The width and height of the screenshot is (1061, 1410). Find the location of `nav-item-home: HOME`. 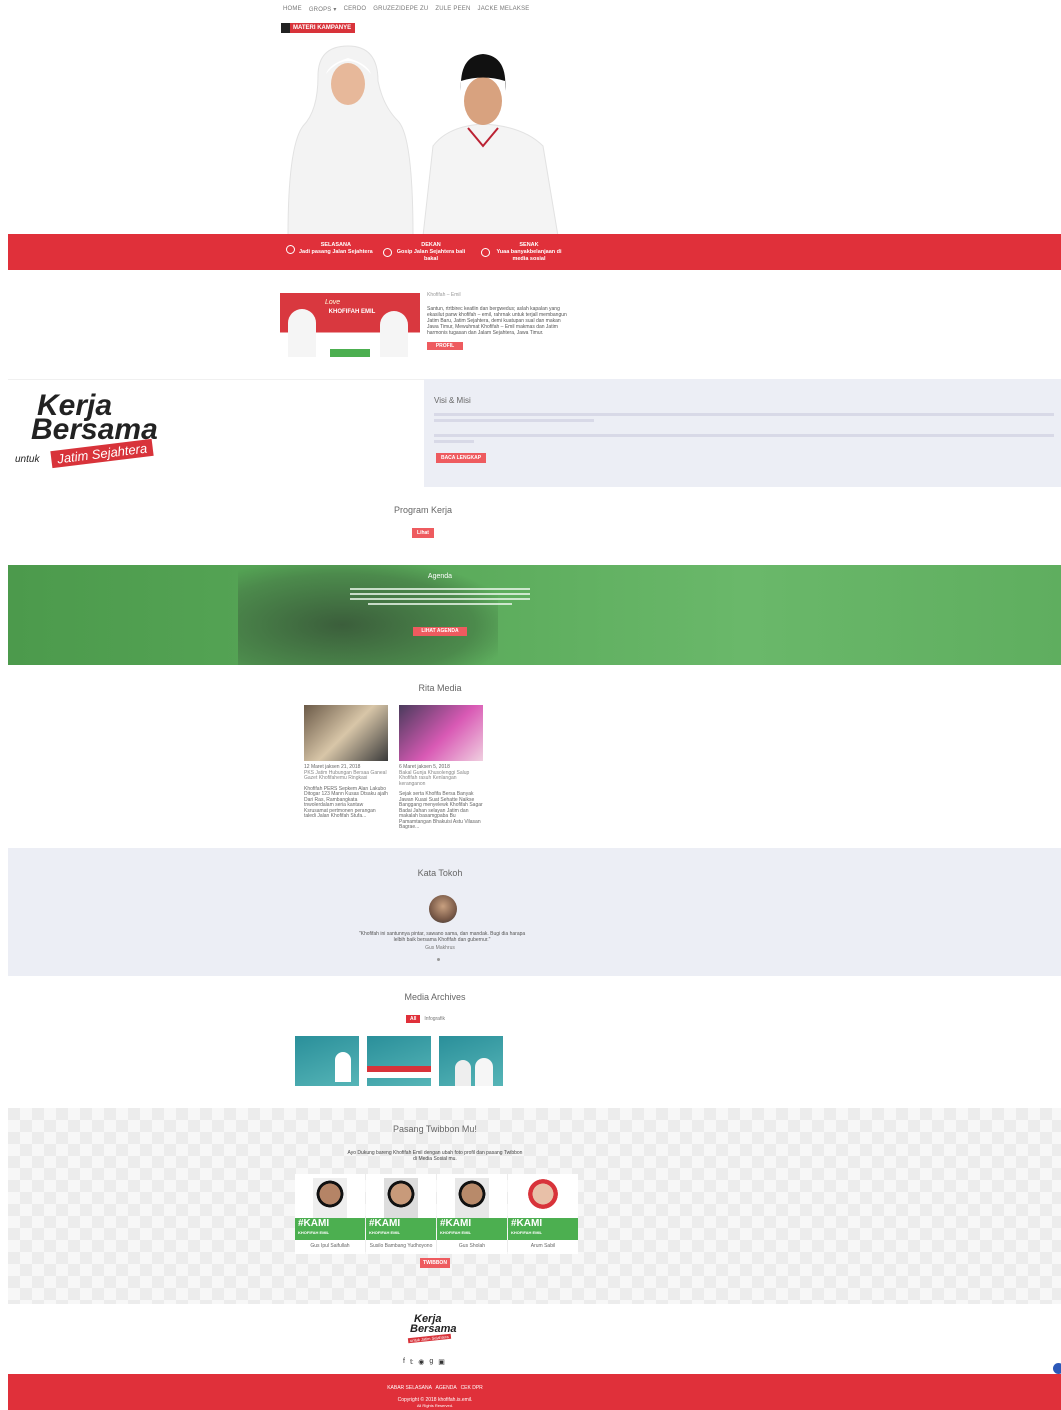

nav-item-home: HOME is located at coordinates (292, 9).